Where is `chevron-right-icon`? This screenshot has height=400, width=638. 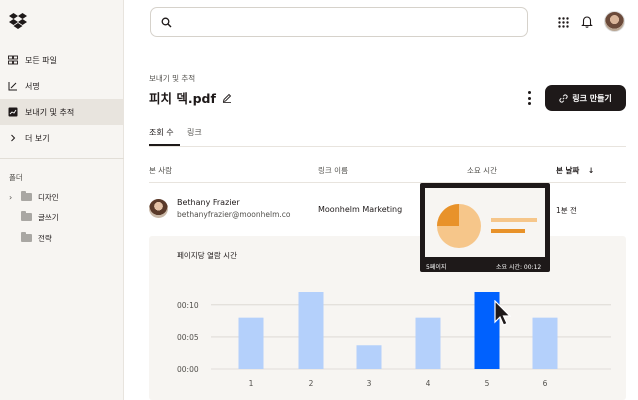 chevron-right-icon is located at coordinates (13, 138).